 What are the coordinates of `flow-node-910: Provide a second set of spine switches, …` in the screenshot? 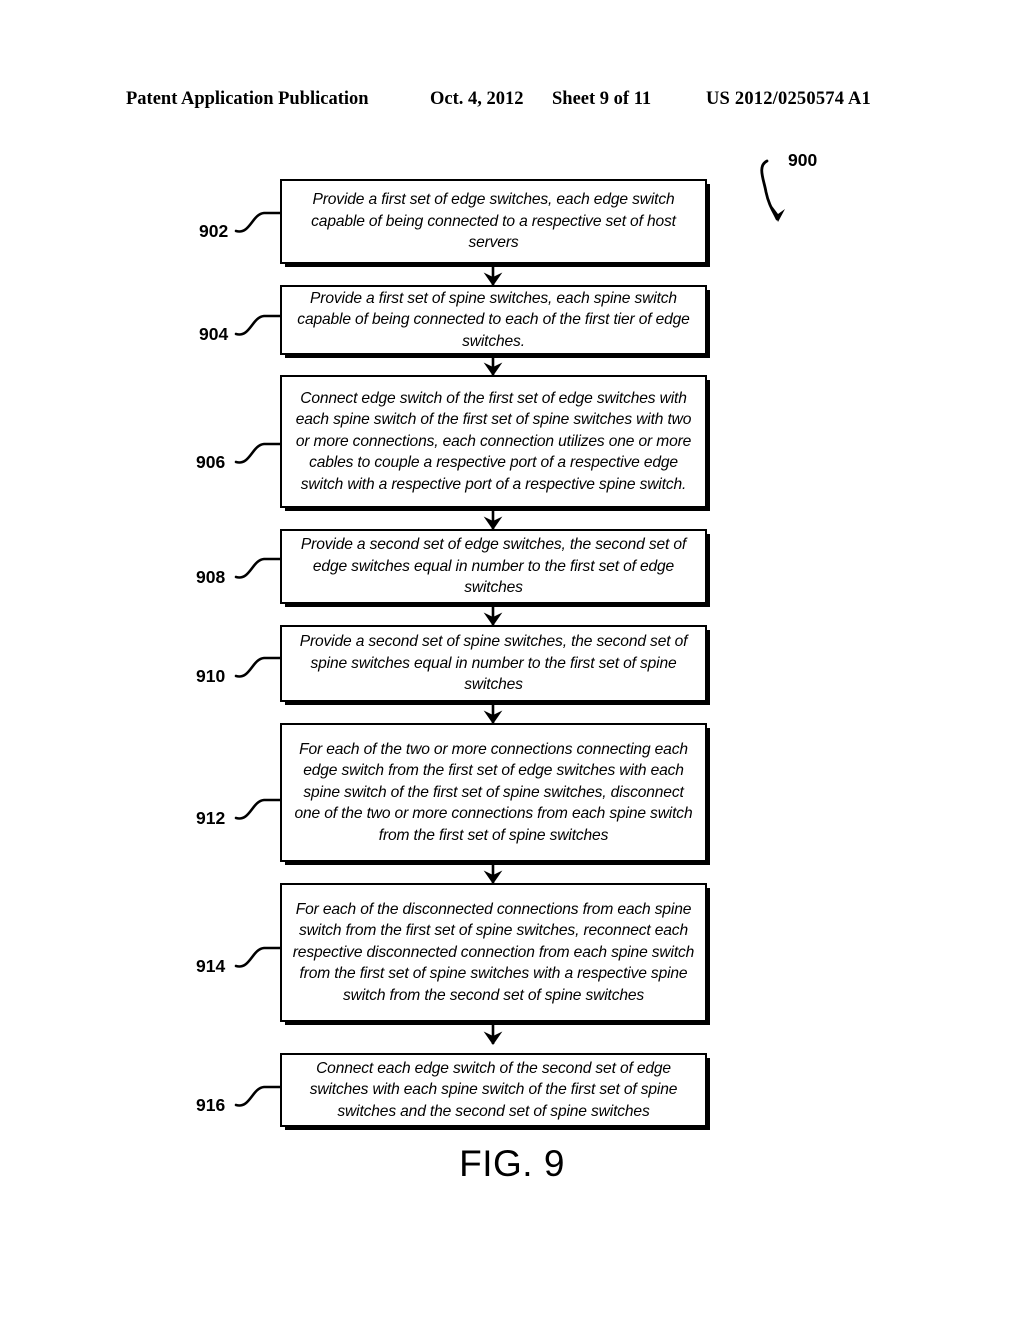 It's located at (493, 663).